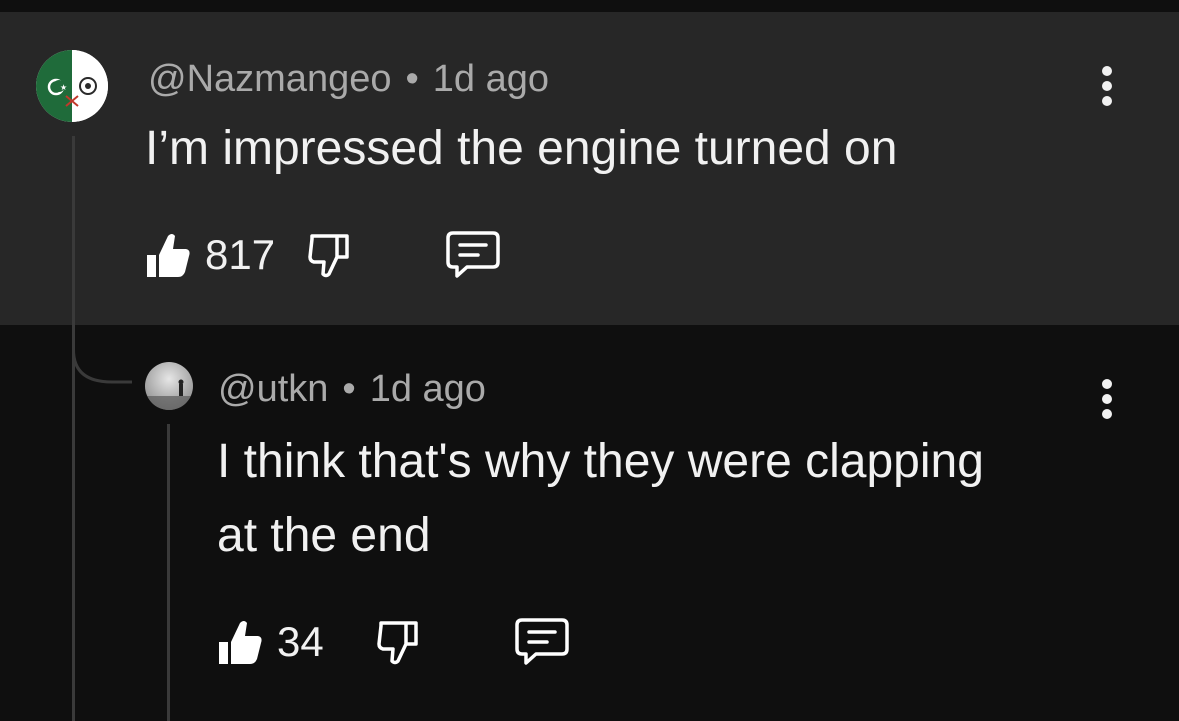 This screenshot has height=721, width=1179. Describe the element at coordinates (521, 148) in the screenshot. I see `comment-text: I’m impressed the engine turned on` at that location.